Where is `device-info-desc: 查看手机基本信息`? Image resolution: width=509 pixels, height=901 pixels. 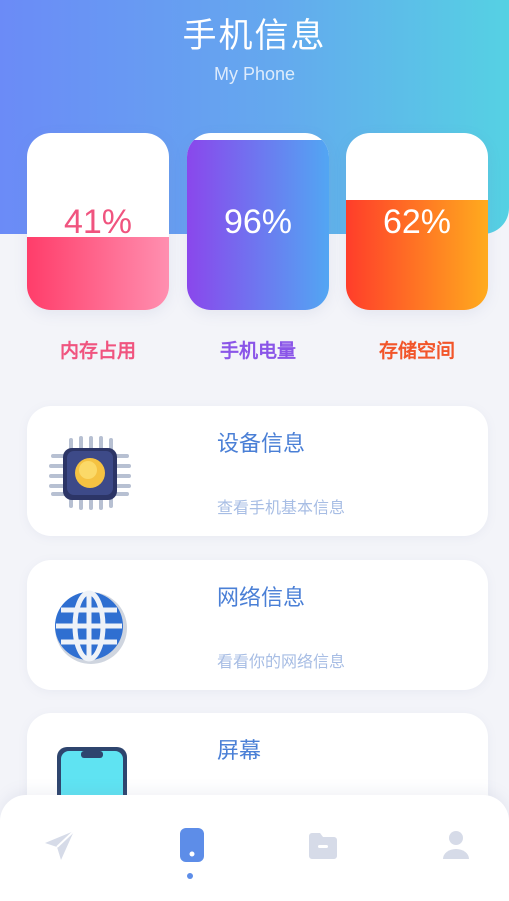 device-info-desc: 查看手机基本信息 is located at coordinates (281, 507).